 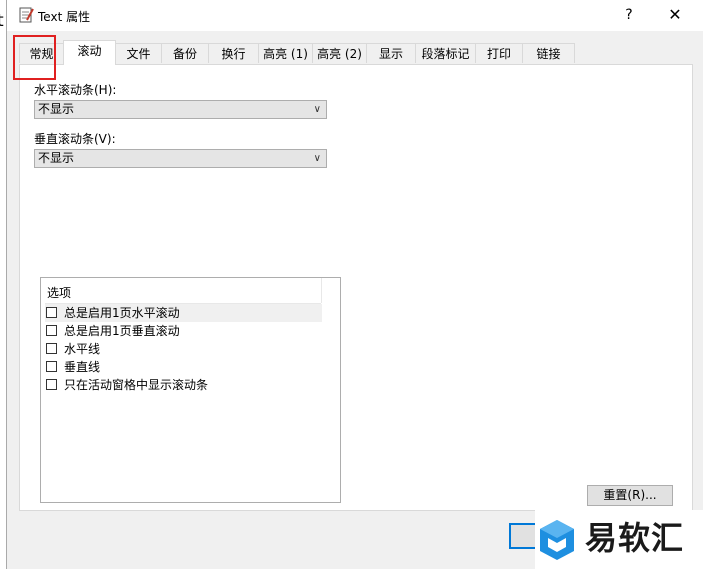 I want to click on notepad-icon, so click(x=26, y=15).